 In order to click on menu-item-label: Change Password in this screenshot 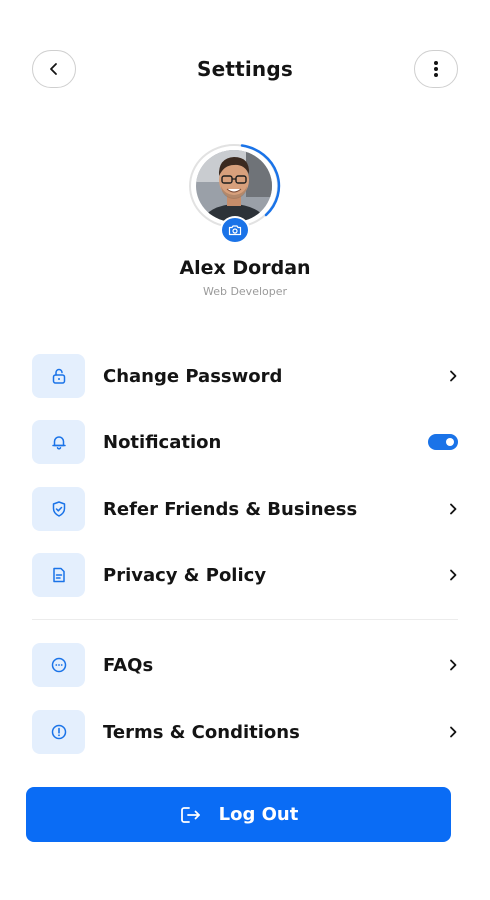, I will do `click(193, 376)`.